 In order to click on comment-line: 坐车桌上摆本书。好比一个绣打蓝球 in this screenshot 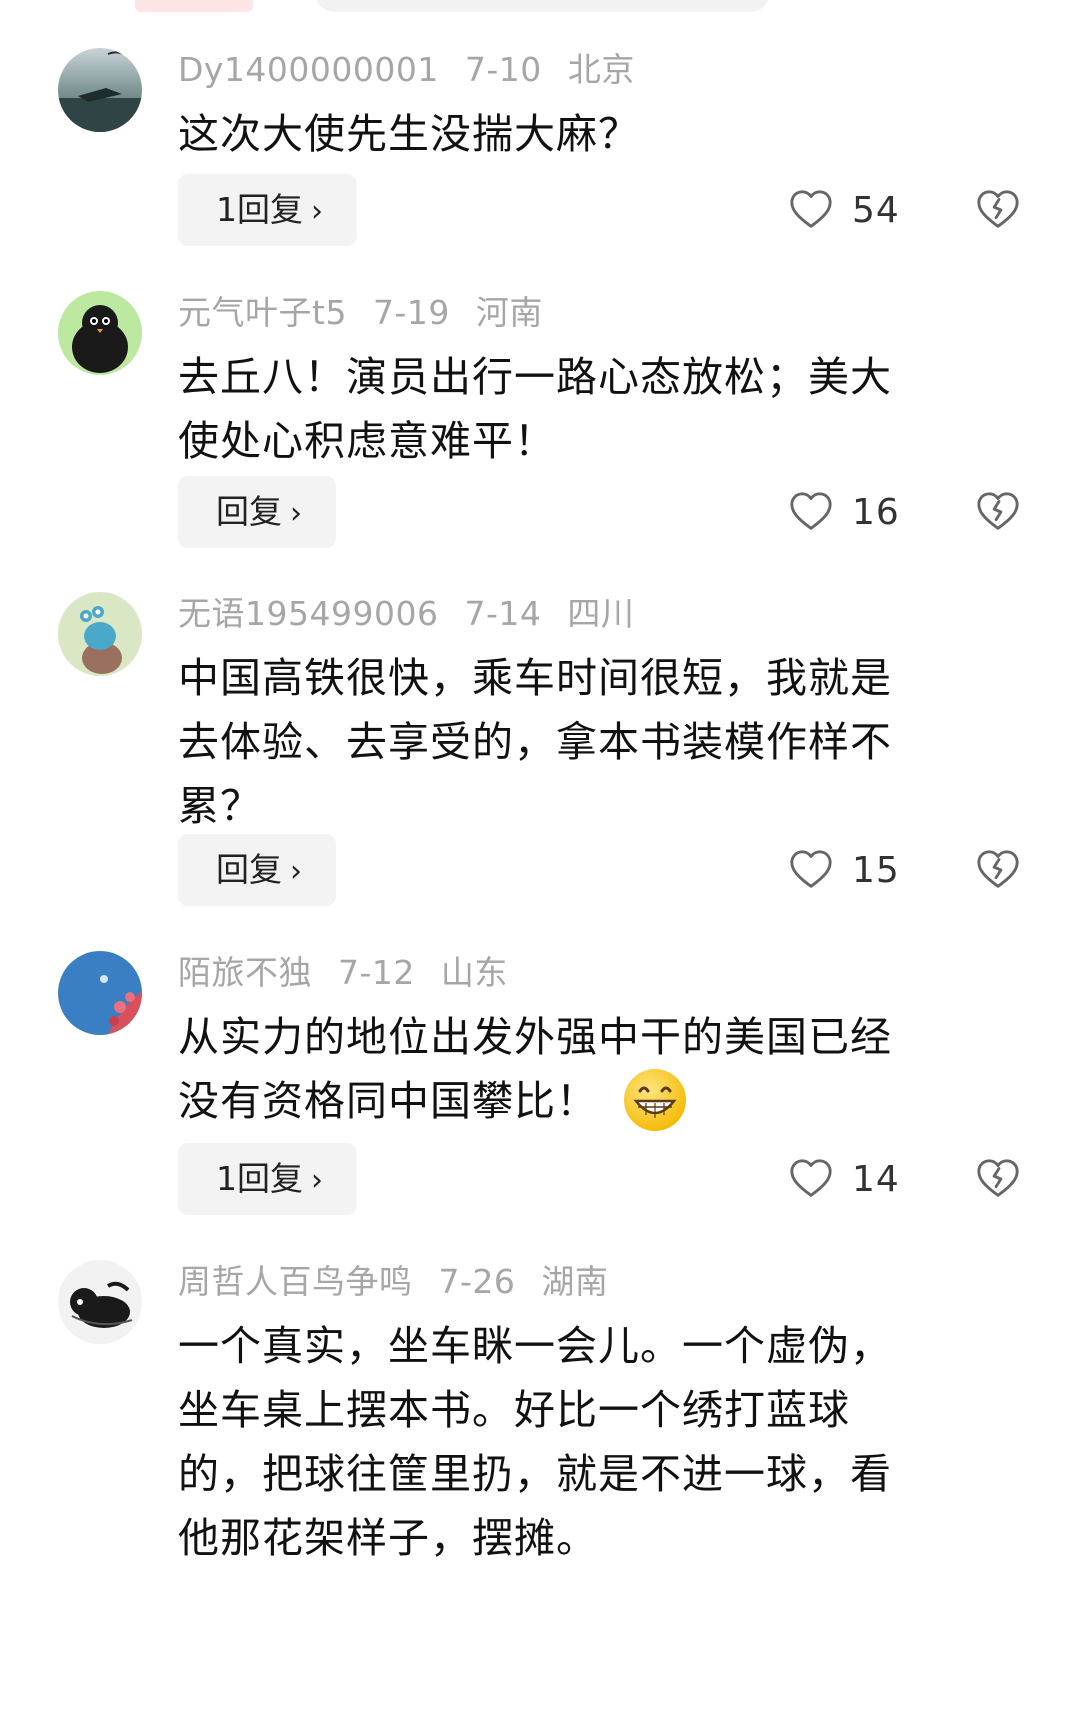, I will do `click(514, 1410)`.